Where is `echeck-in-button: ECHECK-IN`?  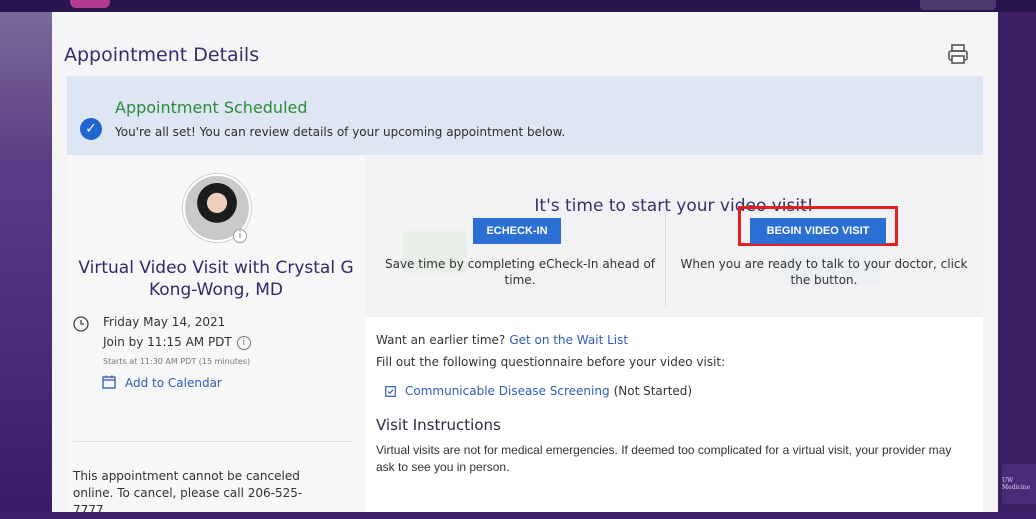 echeck-in-button: ECHECK-IN is located at coordinates (517, 231).